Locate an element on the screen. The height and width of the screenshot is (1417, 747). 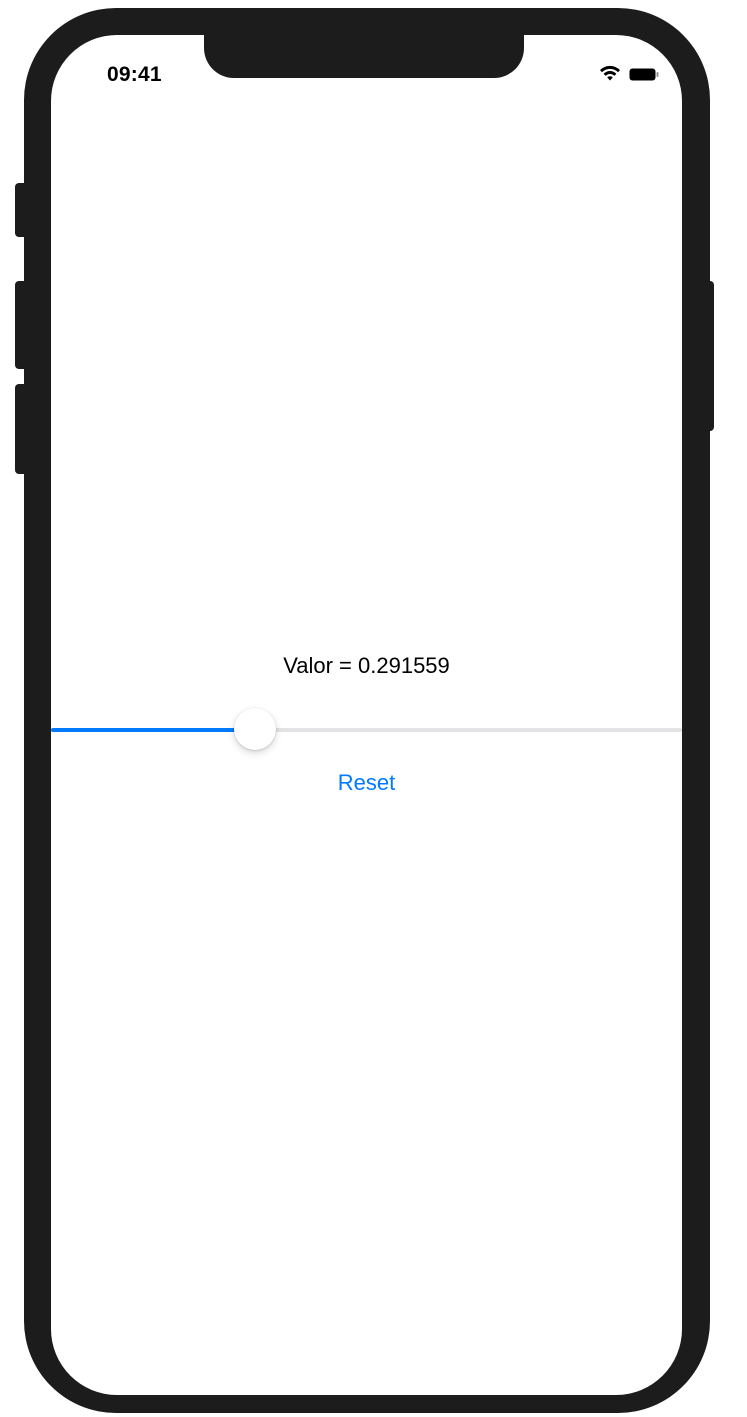
value-label: Valor = 0.291559 is located at coordinates (366, 665).